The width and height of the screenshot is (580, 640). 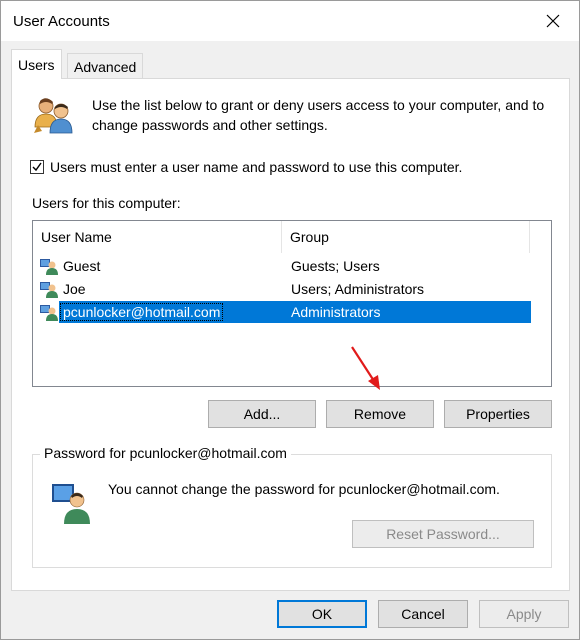 I want to click on user-name-cell: pcunlocker@hotmail.com, so click(x=141, y=312).